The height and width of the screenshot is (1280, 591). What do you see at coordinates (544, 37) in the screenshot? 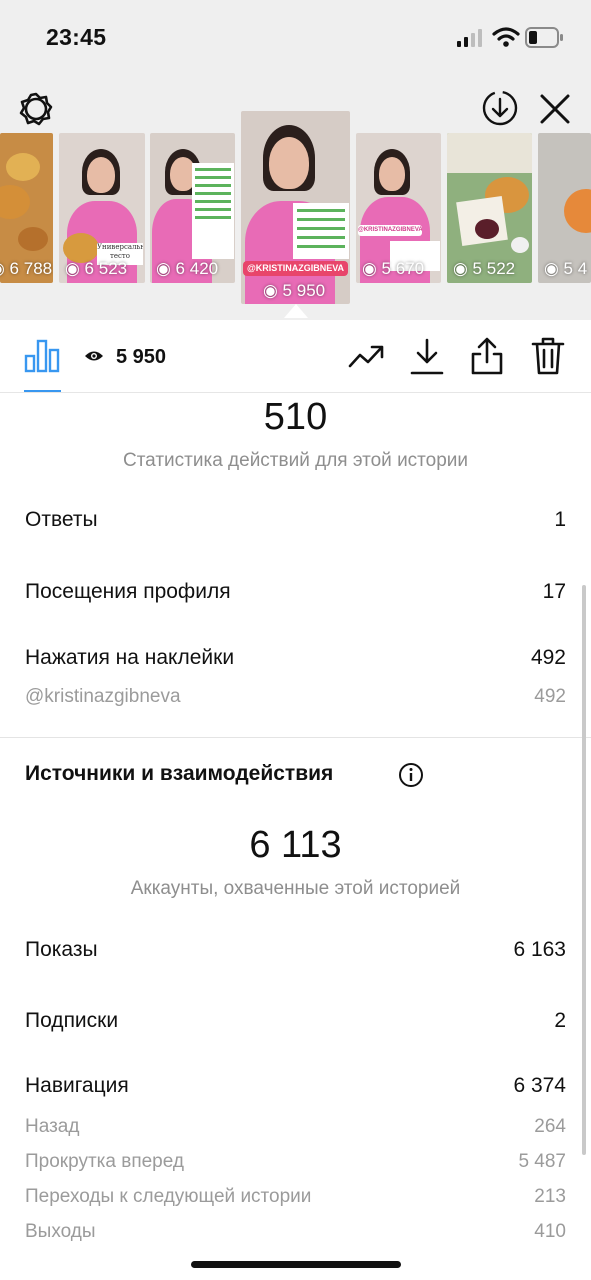
I see `battery-icon` at bounding box center [544, 37].